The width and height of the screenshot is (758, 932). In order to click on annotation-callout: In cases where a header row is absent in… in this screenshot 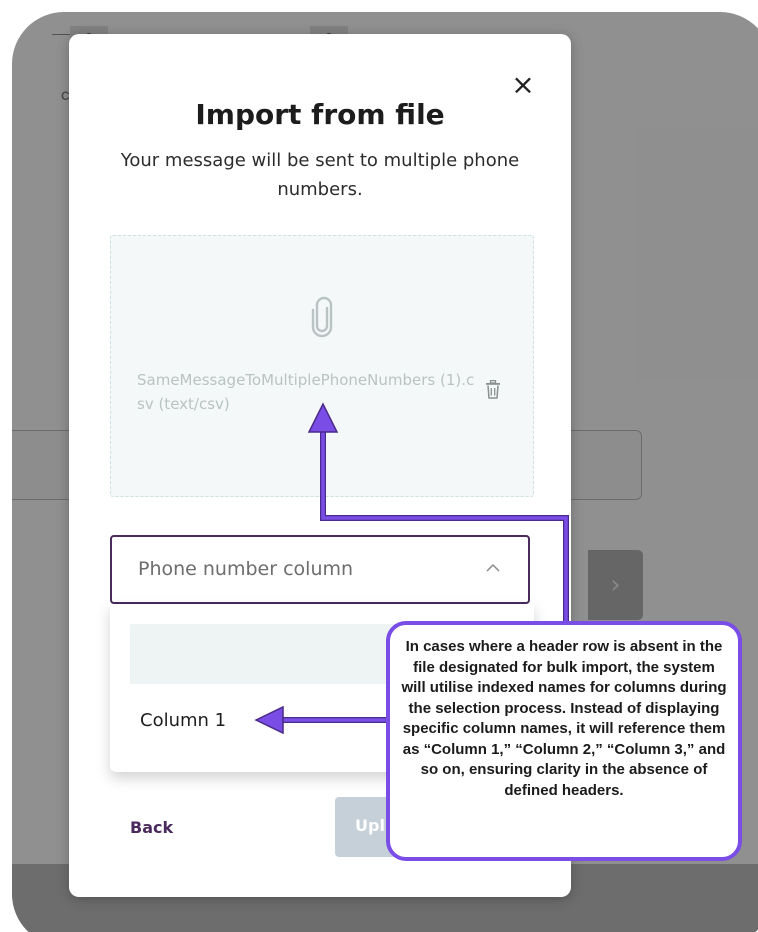, I will do `click(564, 741)`.